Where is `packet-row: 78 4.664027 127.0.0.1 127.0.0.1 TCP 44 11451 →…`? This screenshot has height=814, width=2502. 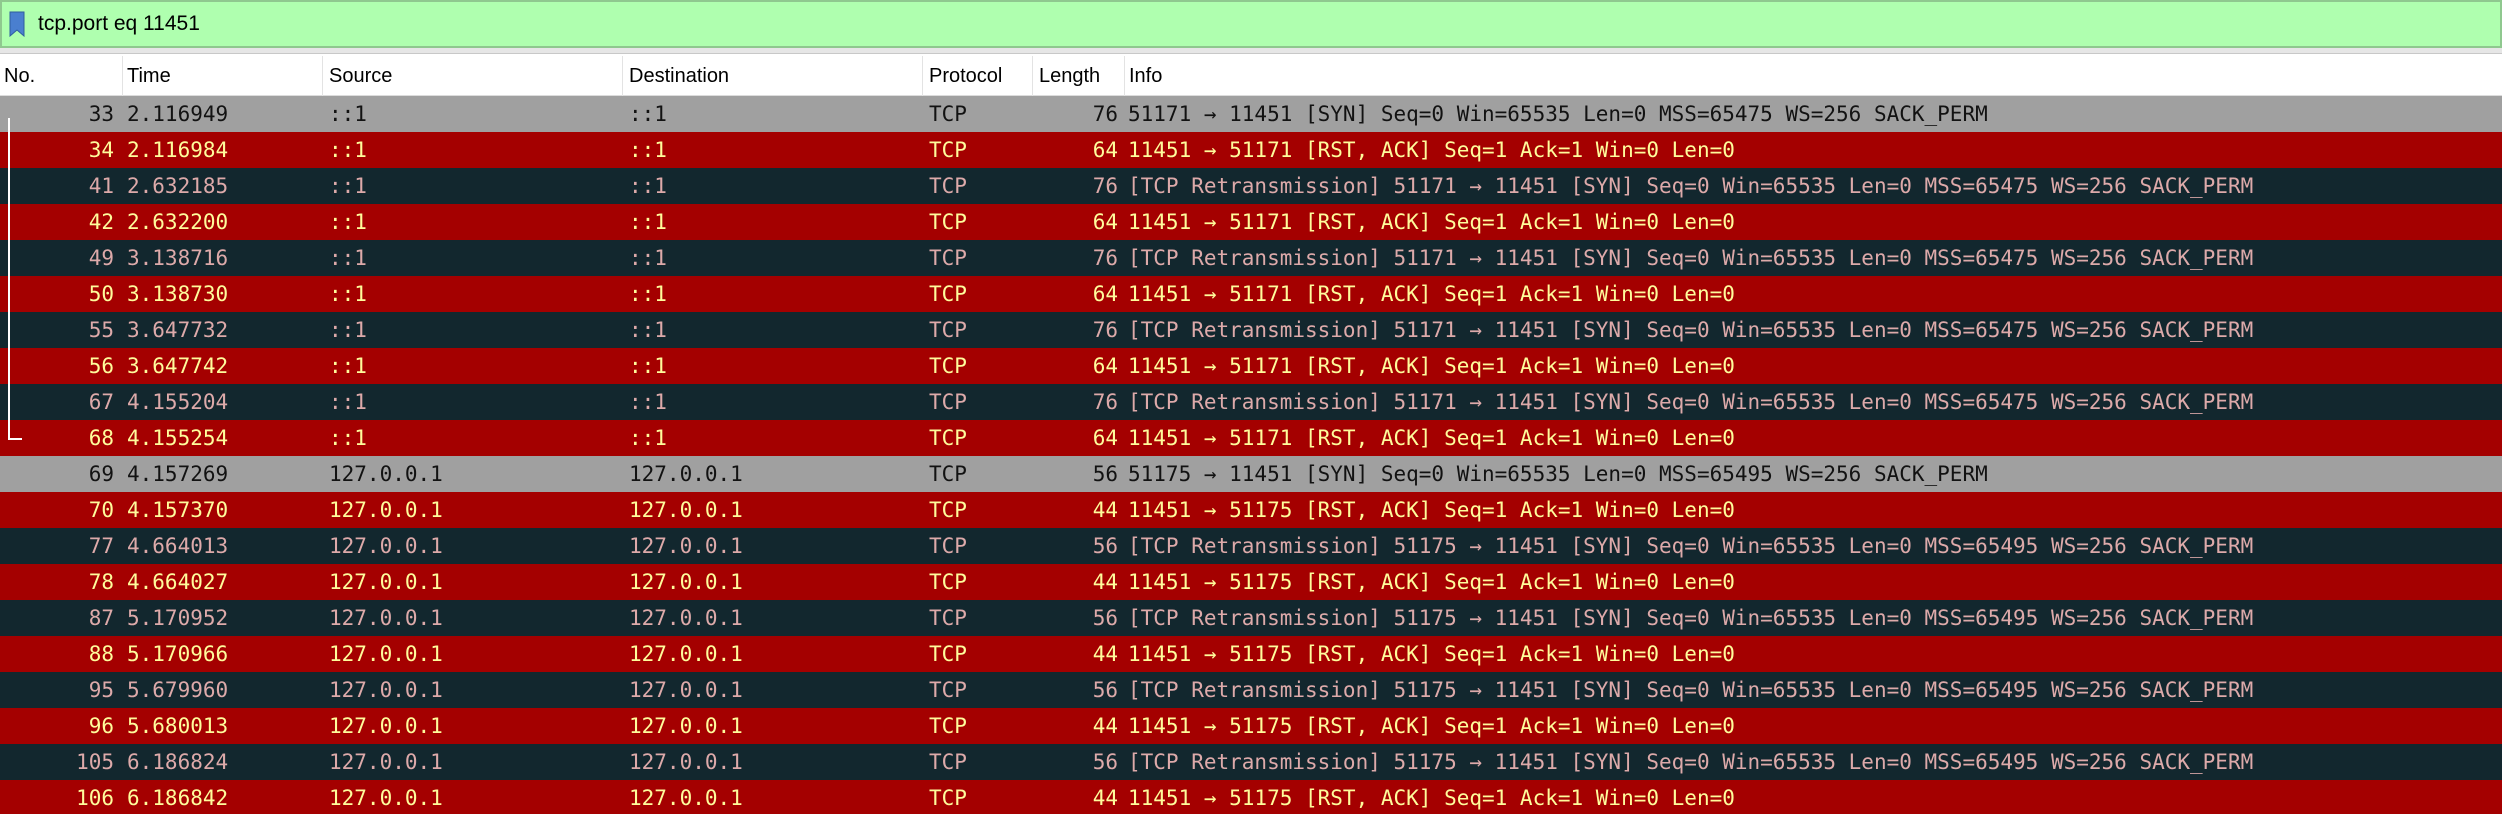 packet-row: 78 4.664027 127.0.0.1 127.0.0.1 TCP 44 11451 →… is located at coordinates (1251, 582).